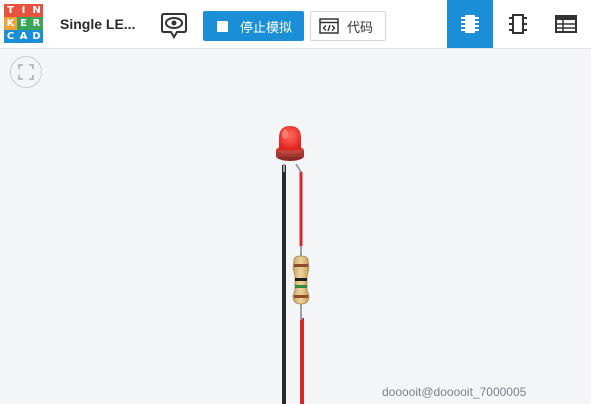  I want to click on logo-letter: N, so click(36, 10).